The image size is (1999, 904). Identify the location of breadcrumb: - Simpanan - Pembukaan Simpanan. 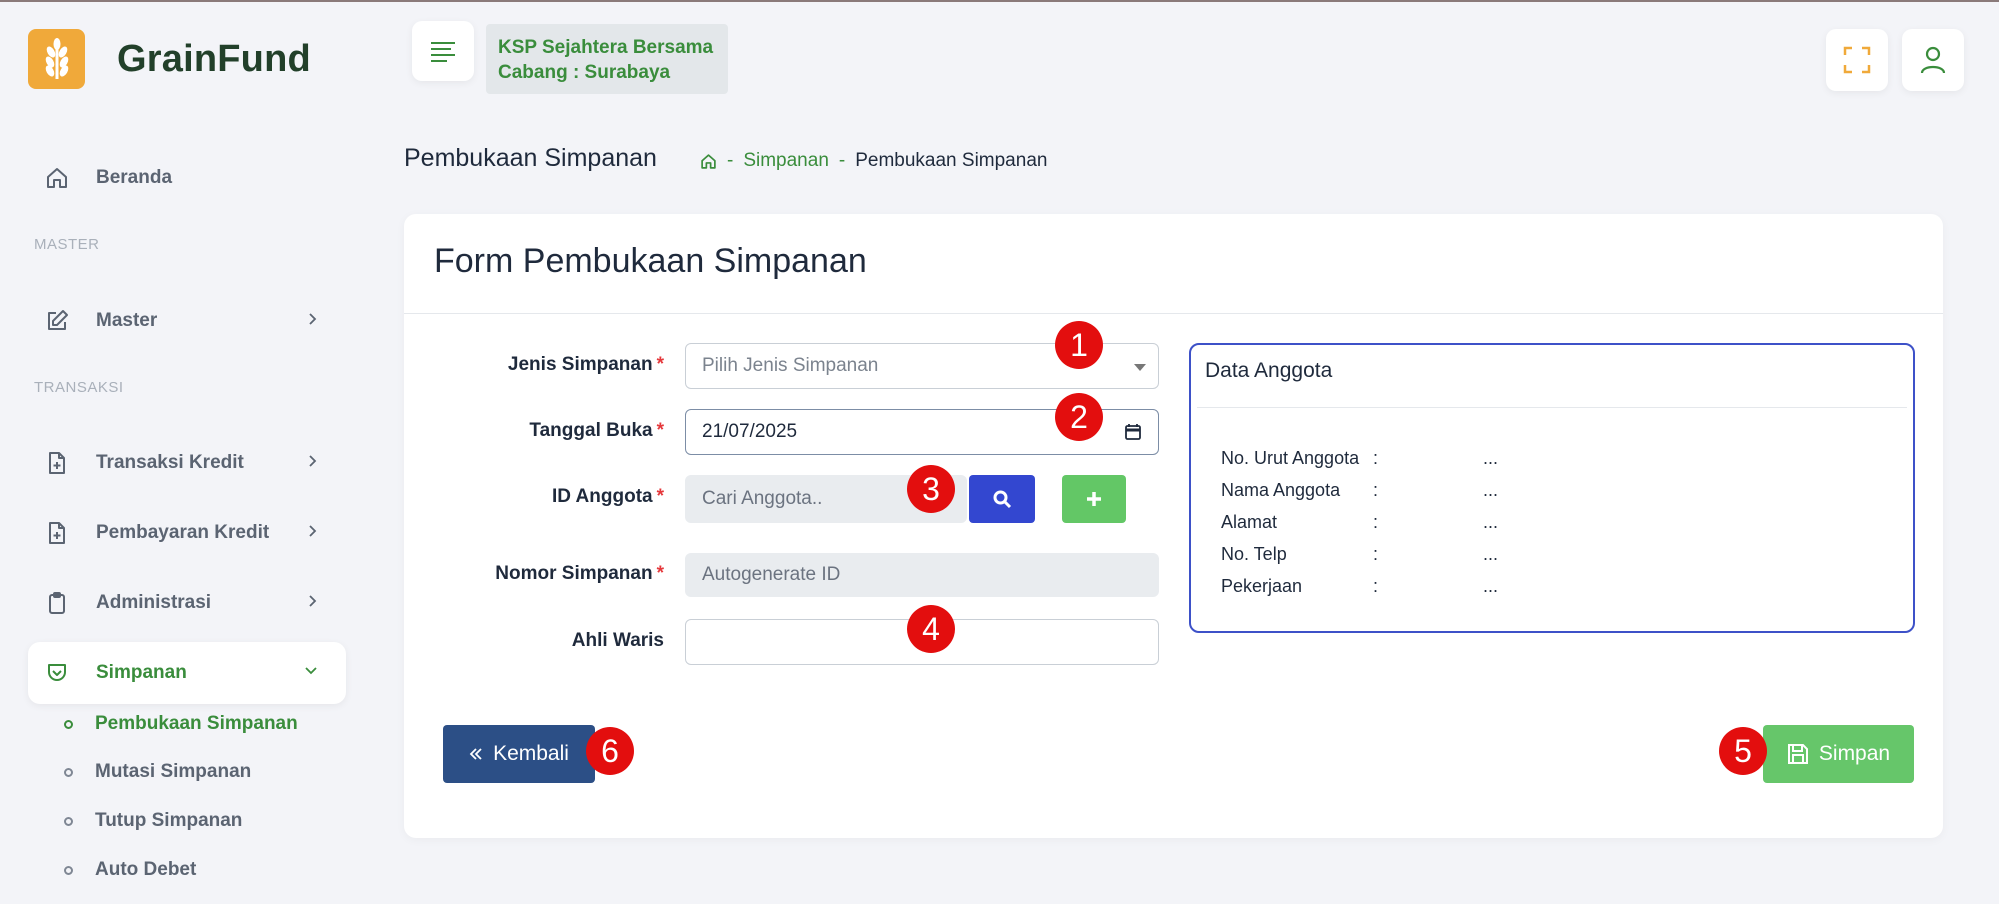
(873, 161).